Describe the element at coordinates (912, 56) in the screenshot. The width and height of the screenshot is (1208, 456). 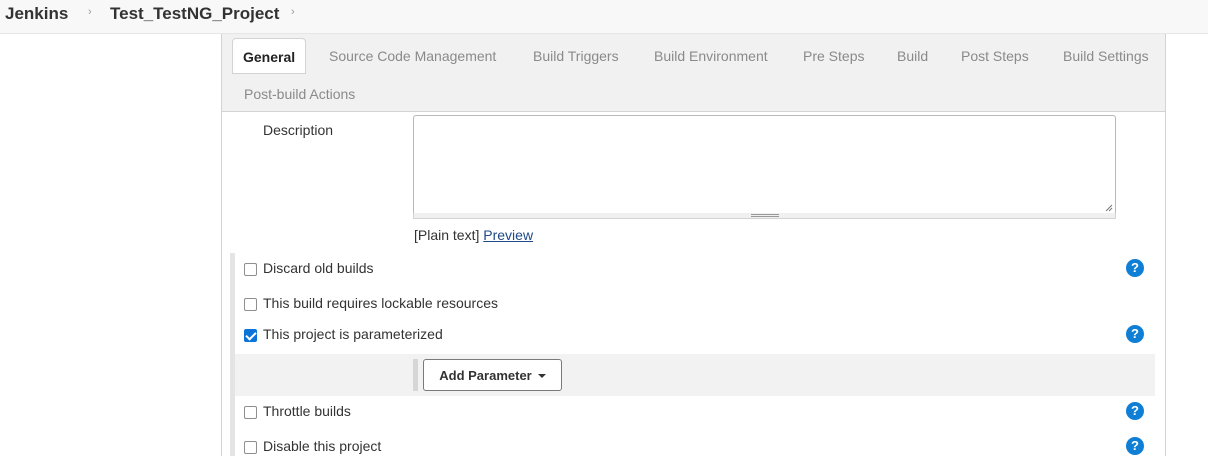
I see `tab-build: Build` at that location.